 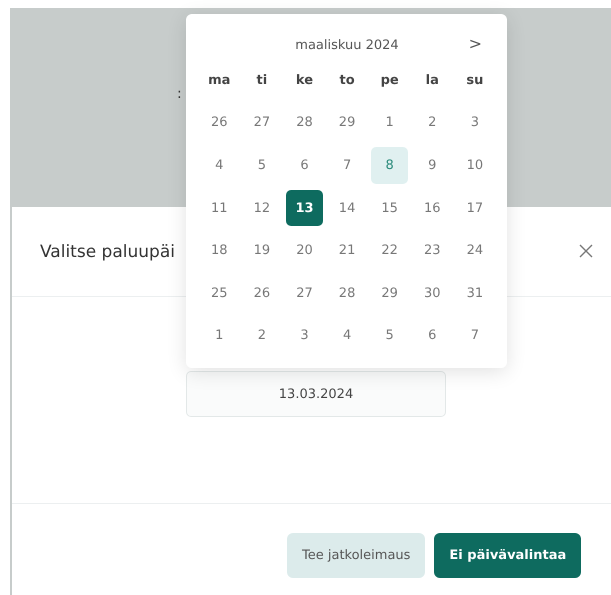 I want to click on dialog-title: Valitse paluupäi, so click(x=107, y=252).